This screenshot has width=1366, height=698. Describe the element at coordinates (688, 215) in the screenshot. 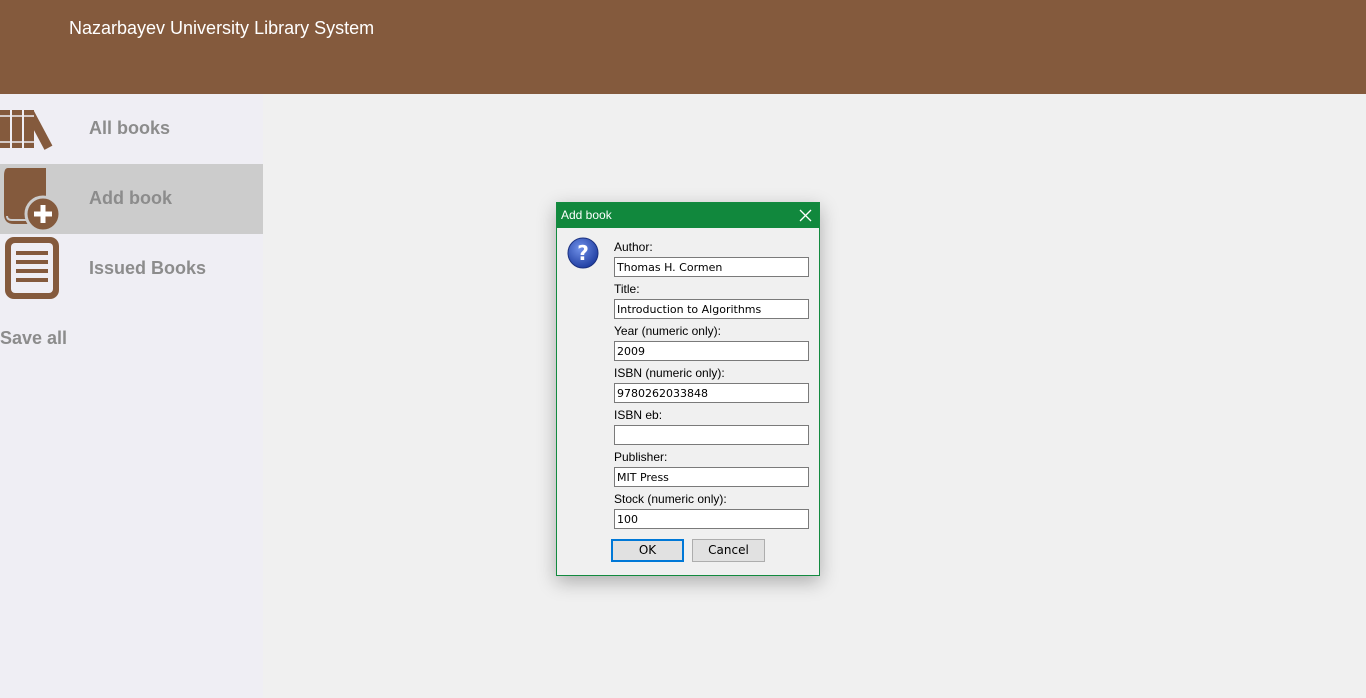

I see `dialog-titlebar: Add book` at that location.